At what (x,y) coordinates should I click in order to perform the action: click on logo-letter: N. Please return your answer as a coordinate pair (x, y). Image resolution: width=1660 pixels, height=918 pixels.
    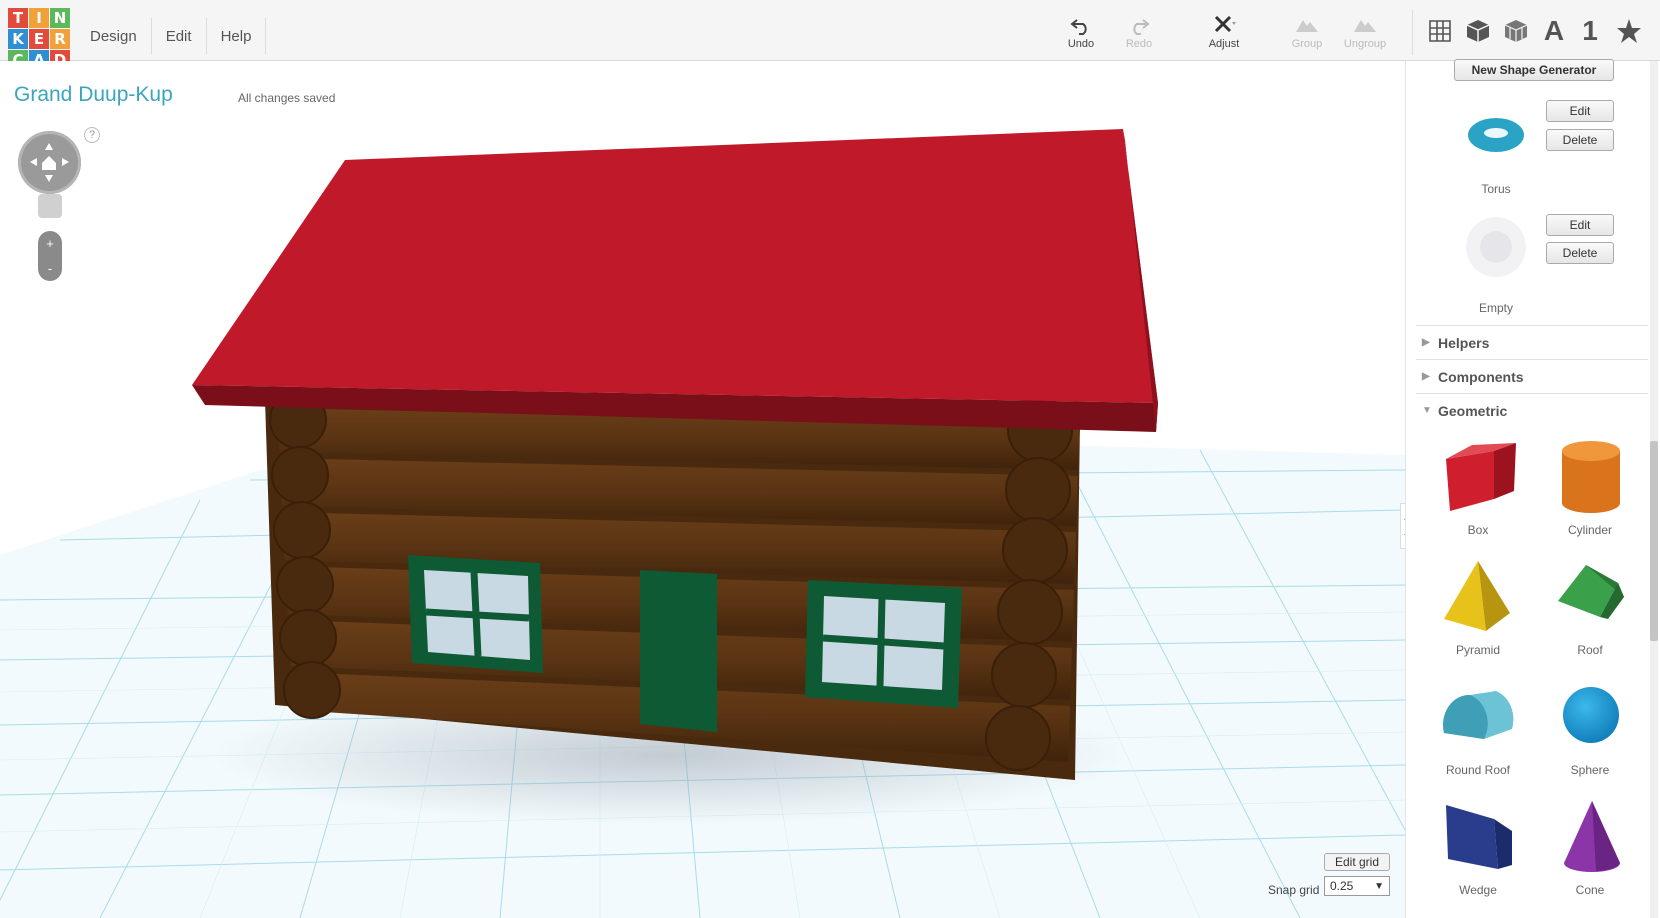
    Looking at the image, I should click on (60, 18).